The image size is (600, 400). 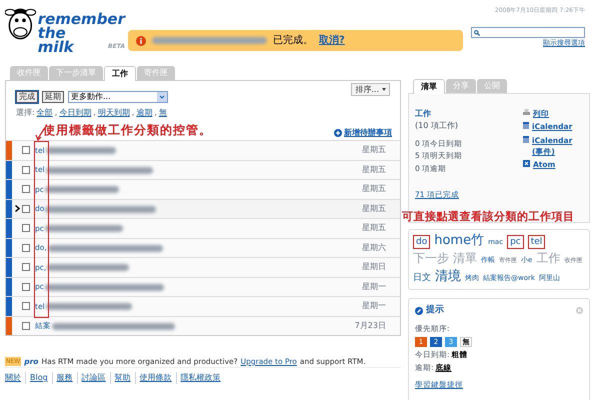 What do you see at coordinates (537, 242) in the screenshot?
I see `tag-link: tel` at bounding box center [537, 242].